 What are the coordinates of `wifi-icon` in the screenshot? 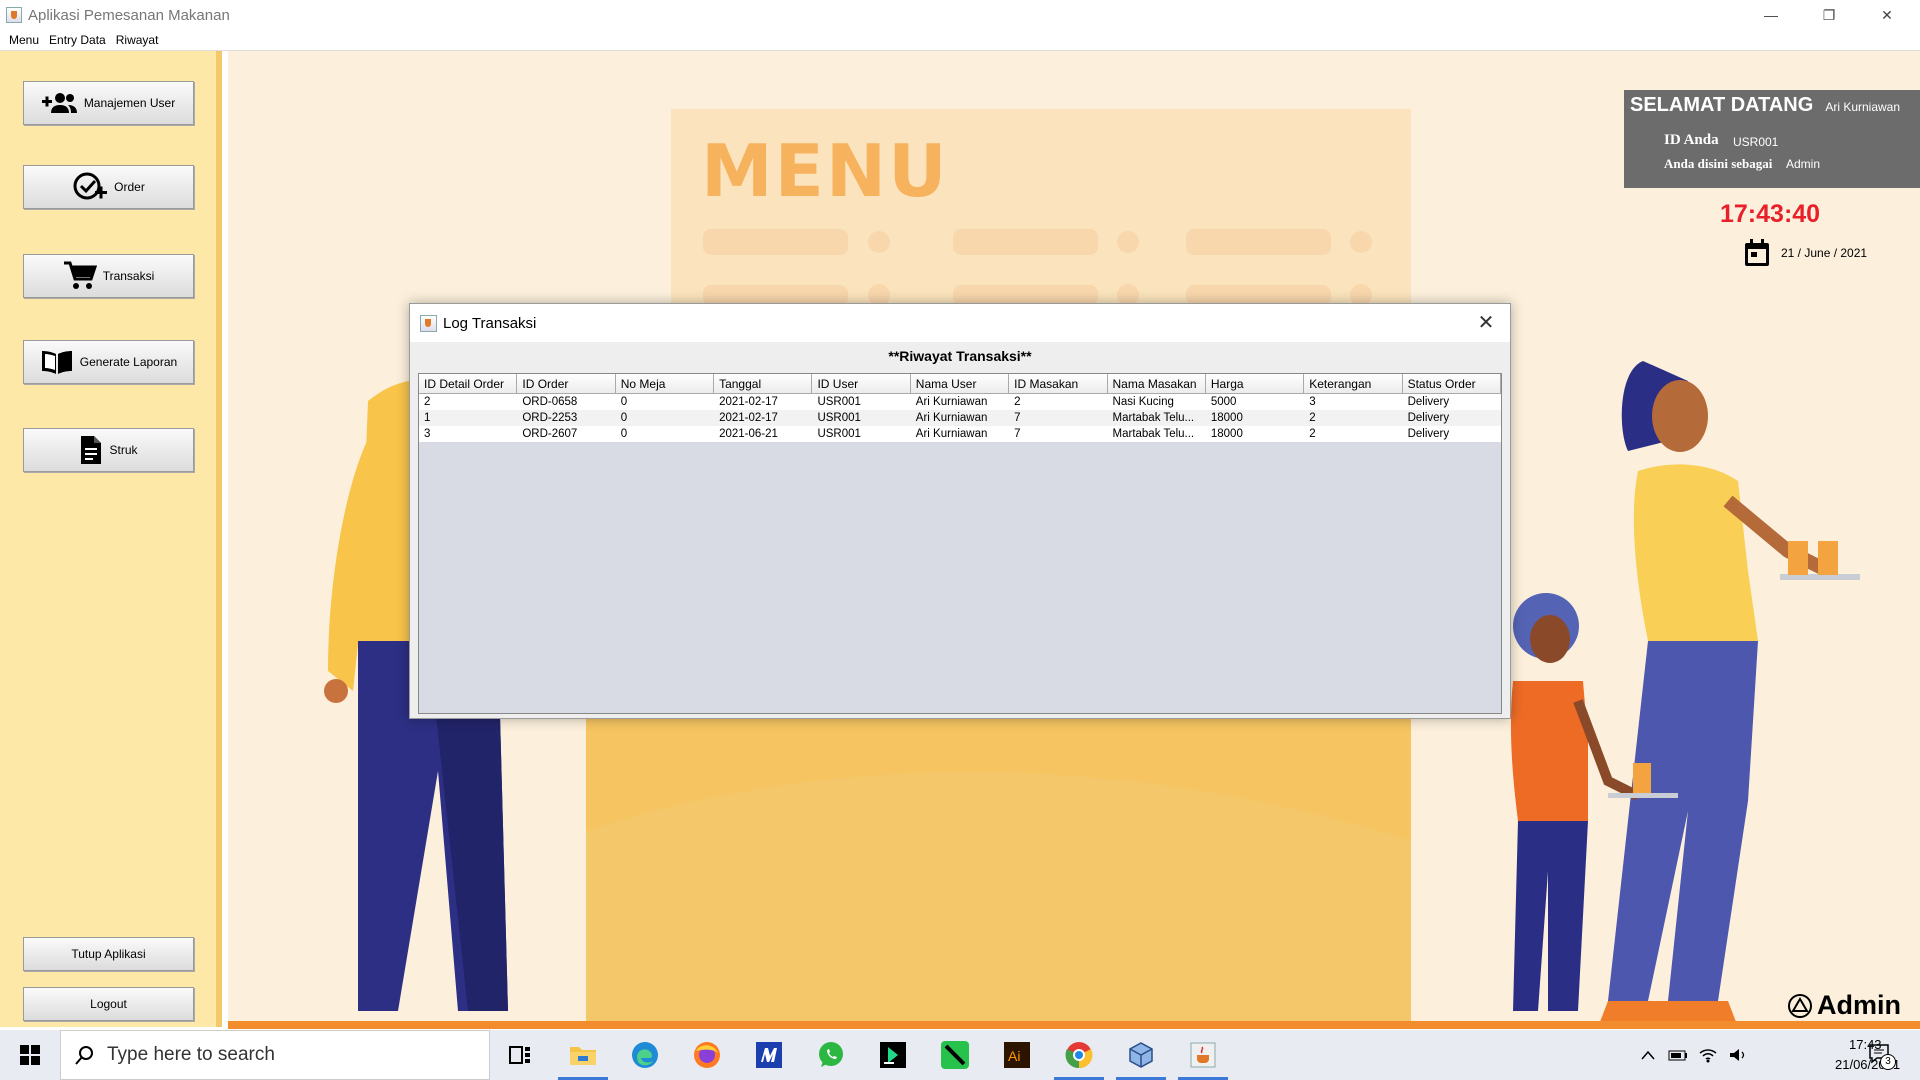 It's located at (1708, 1055).